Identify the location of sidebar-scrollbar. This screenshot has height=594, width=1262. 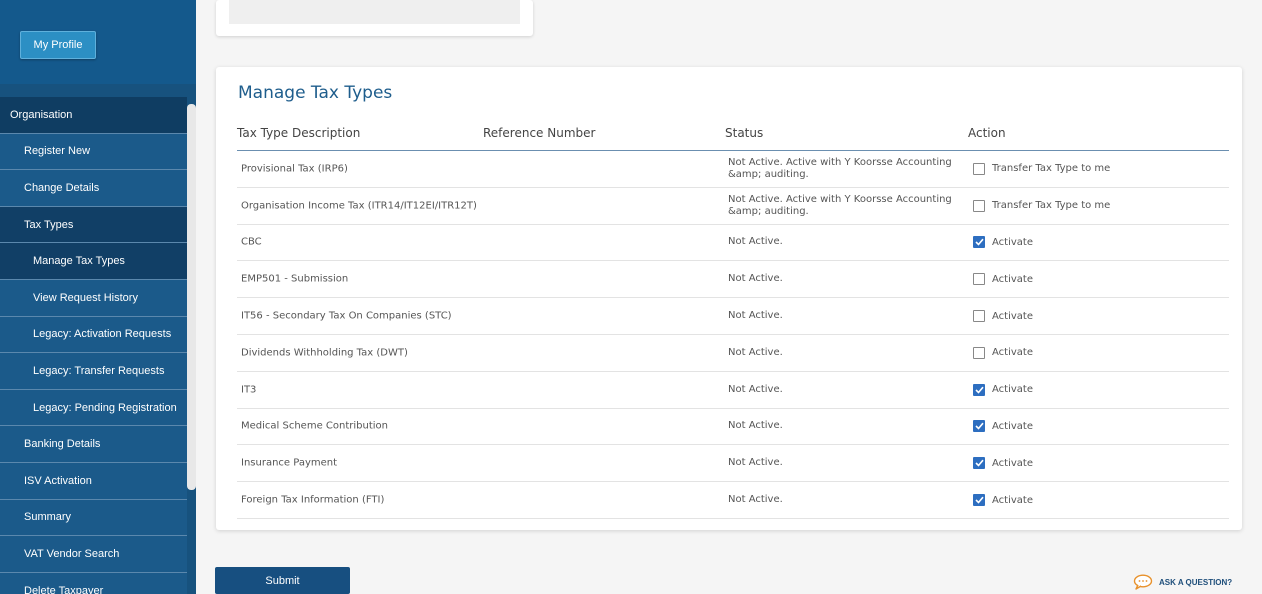
(191, 297).